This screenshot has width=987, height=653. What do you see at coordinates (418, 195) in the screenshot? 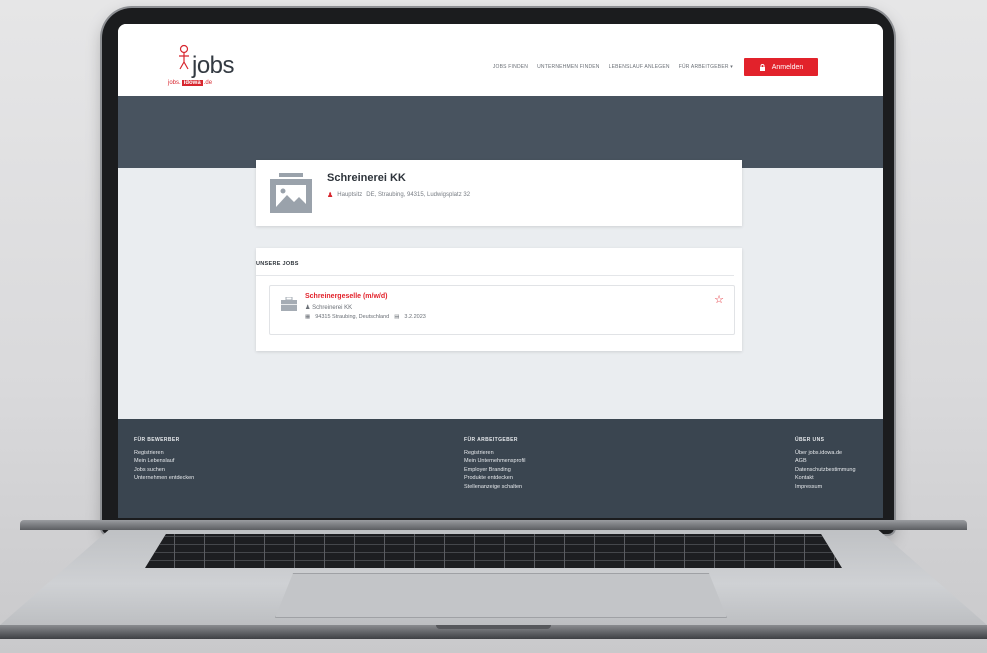
I see `address-text: DE, Straubing, 94315, Ludwigsplatz 32` at bounding box center [418, 195].